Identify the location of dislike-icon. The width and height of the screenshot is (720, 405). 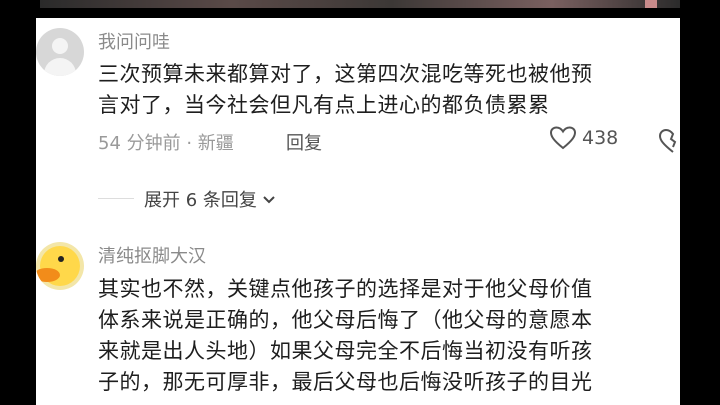
(669, 141).